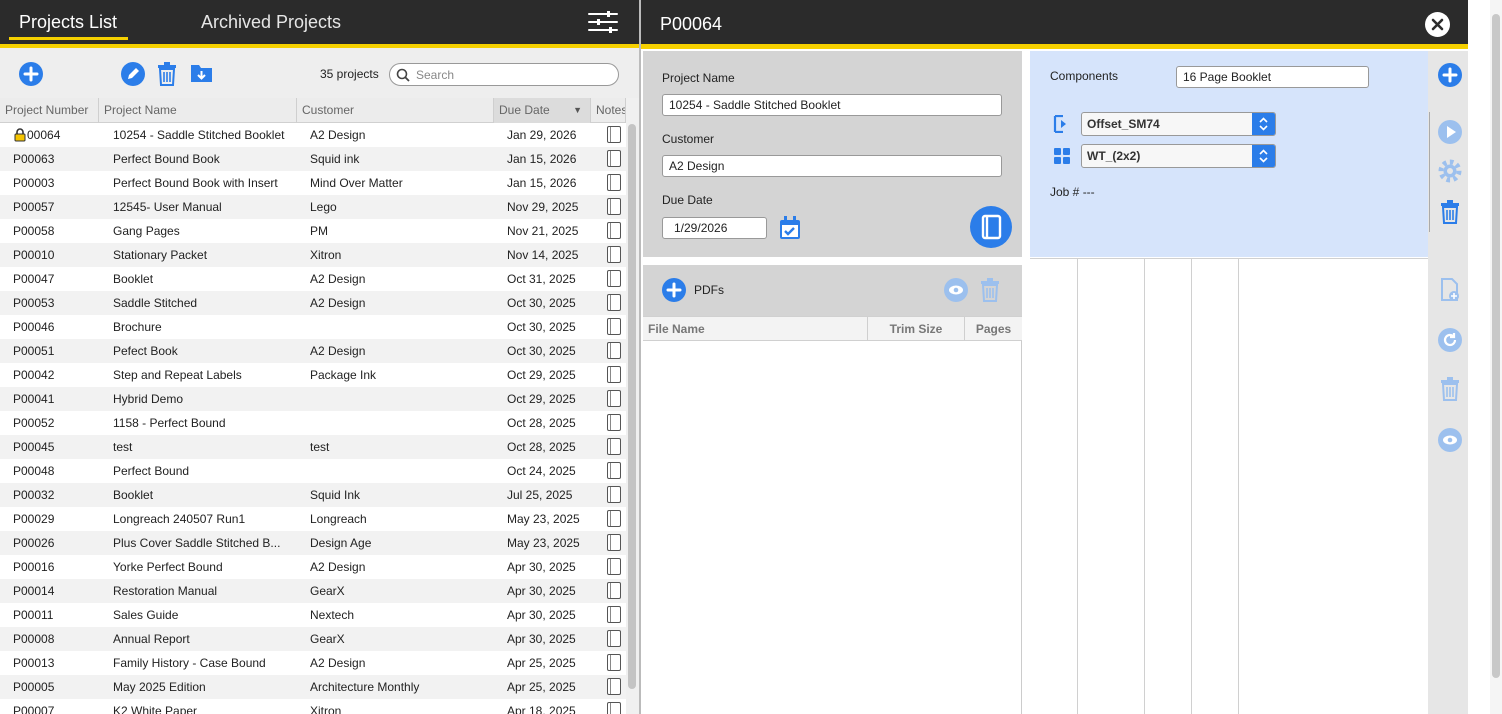 The width and height of the screenshot is (1502, 714). What do you see at coordinates (338, 567) in the screenshot?
I see `customer-name: A2 Design` at bounding box center [338, 567].